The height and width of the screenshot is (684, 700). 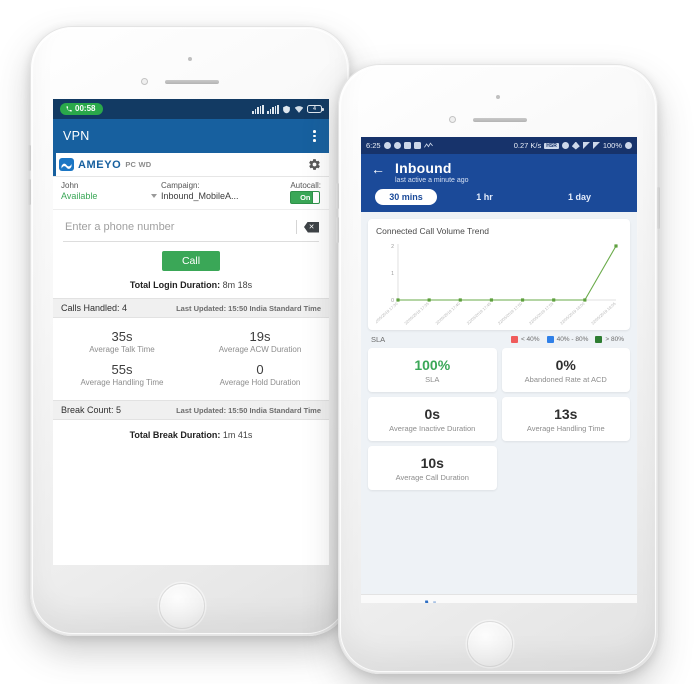 I want to click on sync-icon, so click(x=628, y=145).